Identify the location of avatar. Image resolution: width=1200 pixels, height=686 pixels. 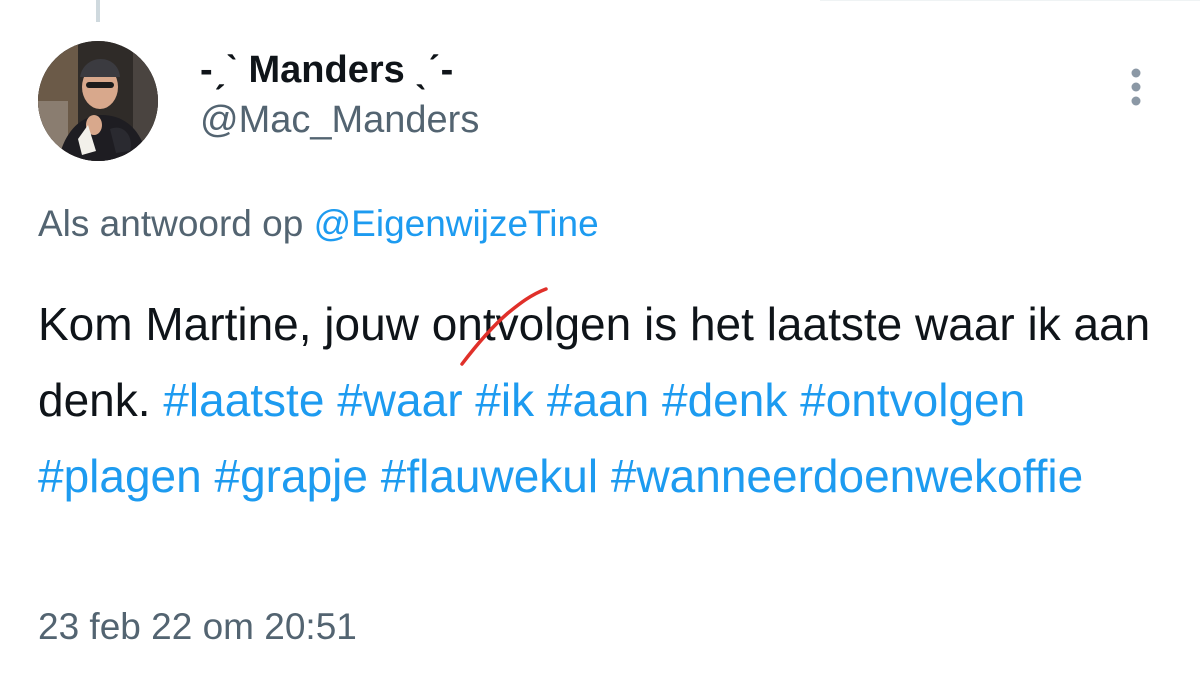
(98, 101).